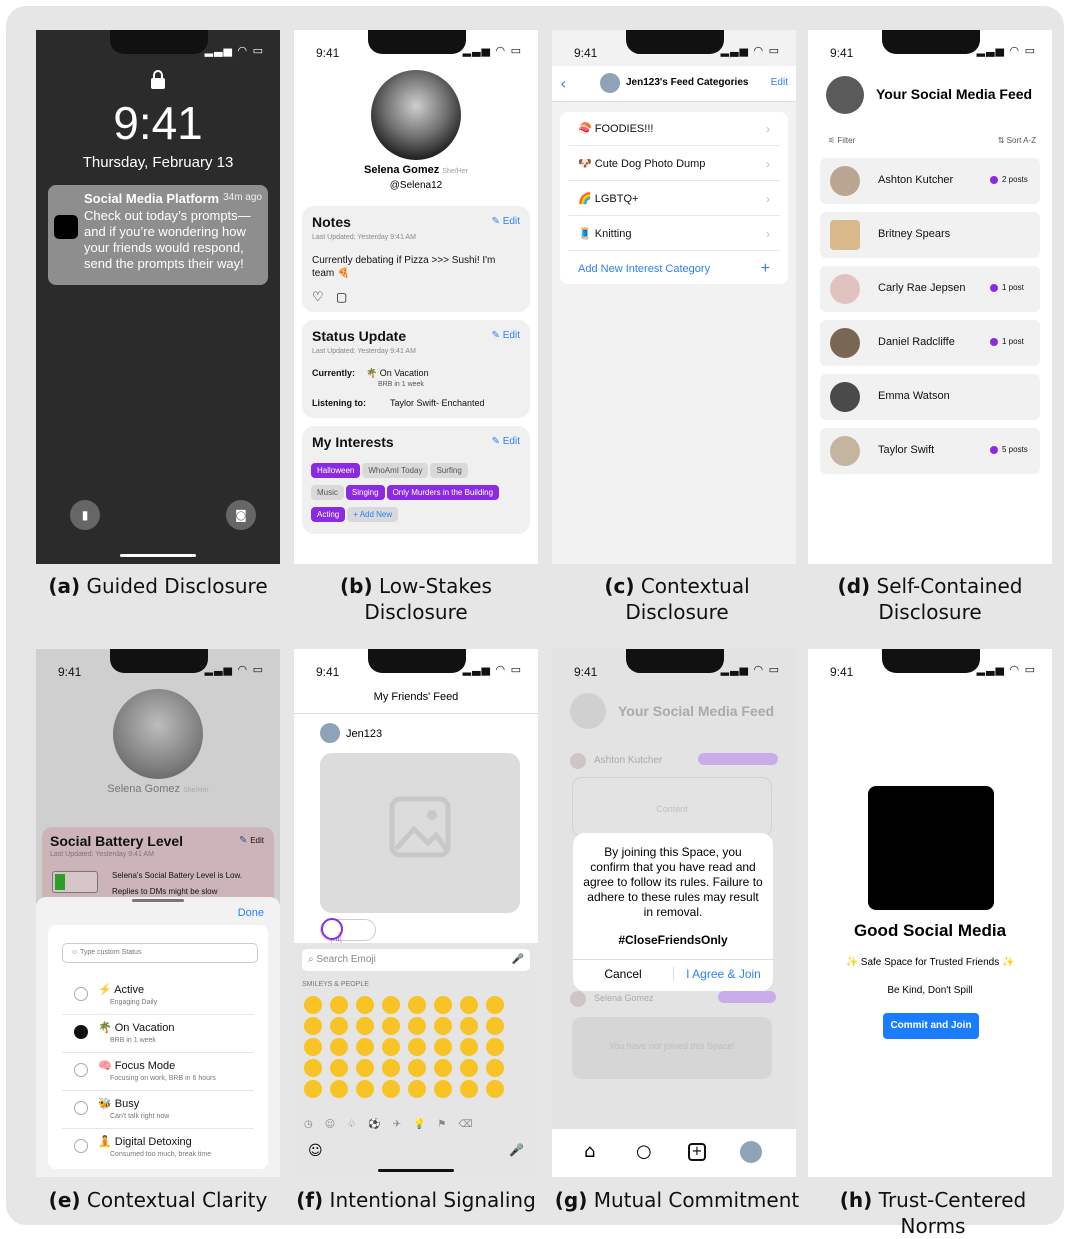  What do you see at coordinates (506, 441) in the screenshot?
I see `interests-edit-button: ✎ Edit` at bounding box center [506, 441].